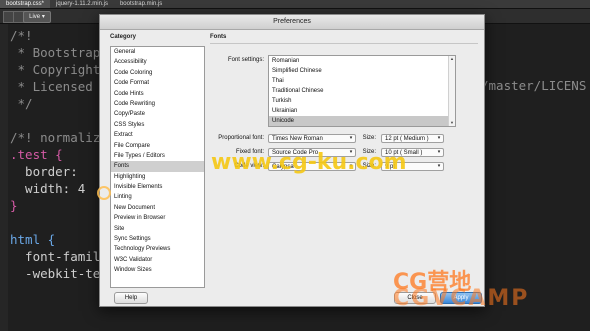 Image resolution: width=590 pixels, height=331 pixels. What do you see at coordinates (157, 83) in the screenshot?
I see `category-item-code-format: Code Format` at bounding box center [157, 83].